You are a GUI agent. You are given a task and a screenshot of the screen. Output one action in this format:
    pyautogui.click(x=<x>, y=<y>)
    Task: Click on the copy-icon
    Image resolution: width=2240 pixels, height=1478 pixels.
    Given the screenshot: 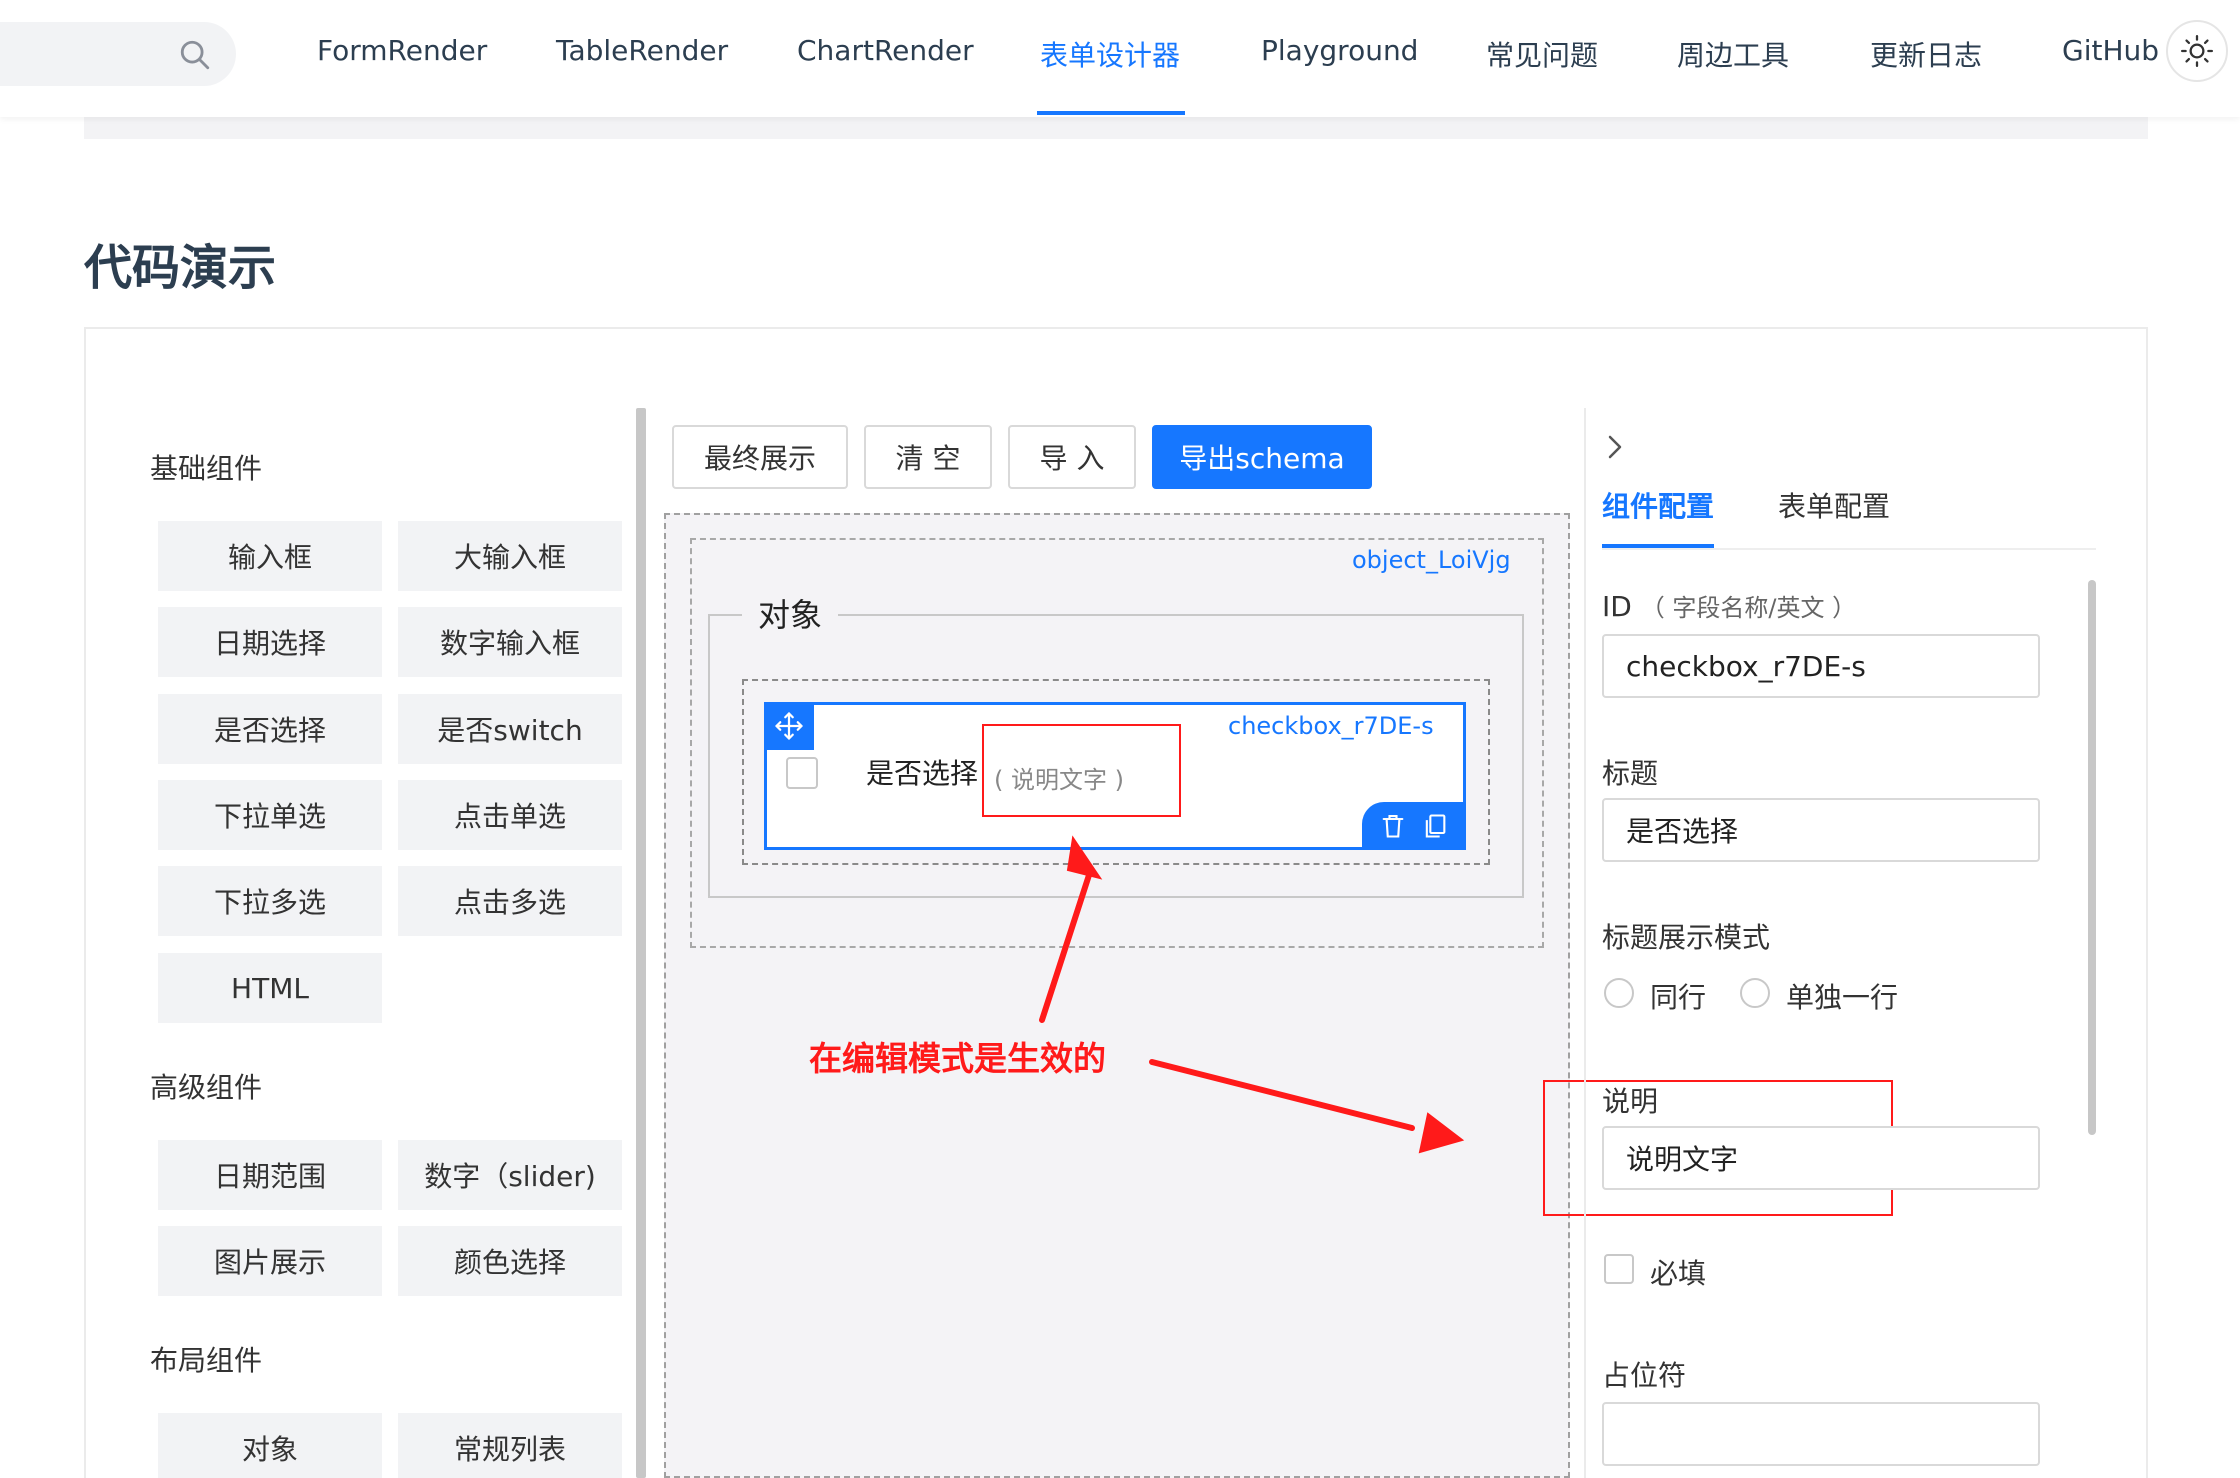 What is the action you would take?
    pyautogui.click(x=1435, y=826)
    